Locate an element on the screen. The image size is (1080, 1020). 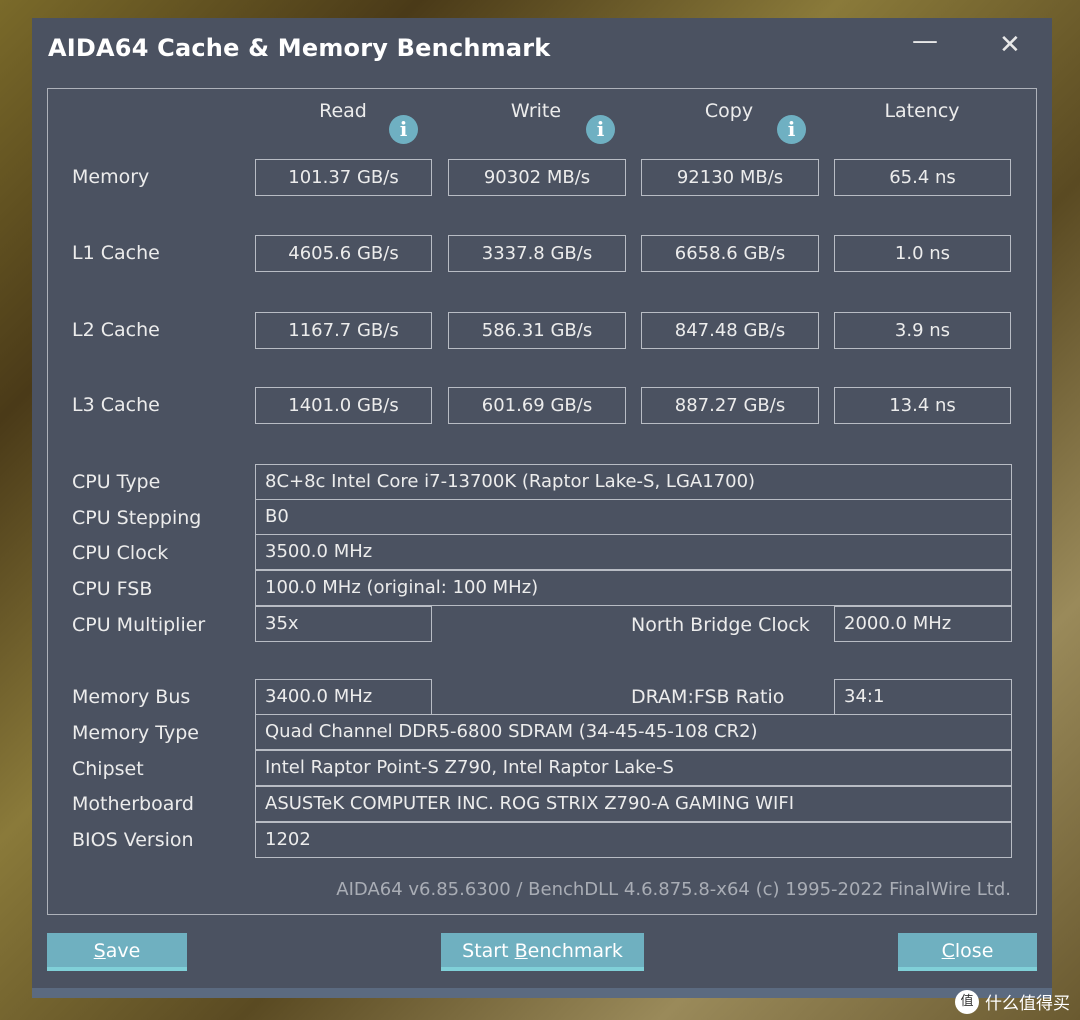
cpu-stepping-value: B0 is located at coordinates (633, 517).